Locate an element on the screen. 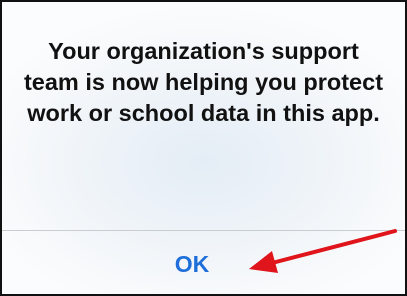 The height and width of the screenshot is (296, 407). ok-button: OK is located at coordinates (192, 264).